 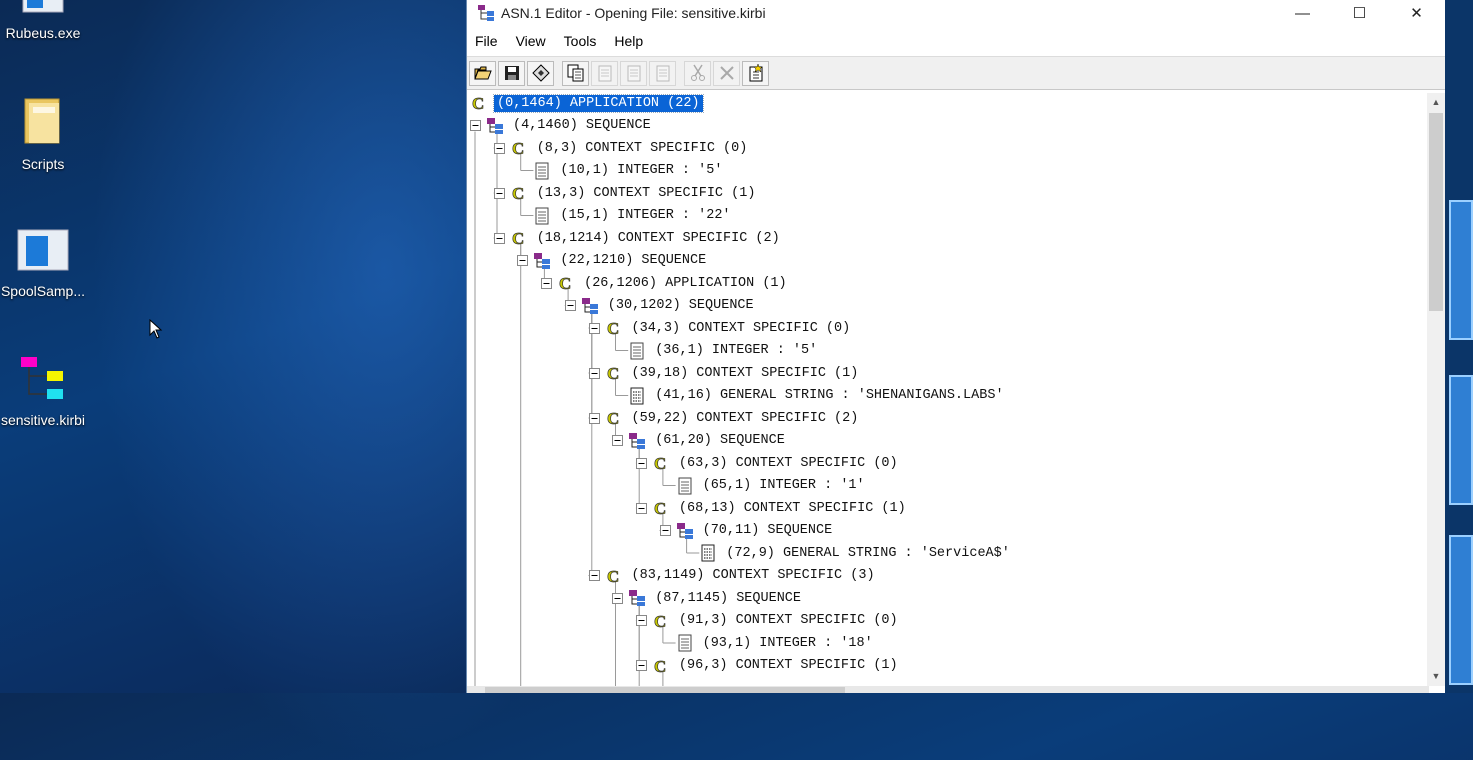 I want to click on delete-button, so click(x=726, y=73).